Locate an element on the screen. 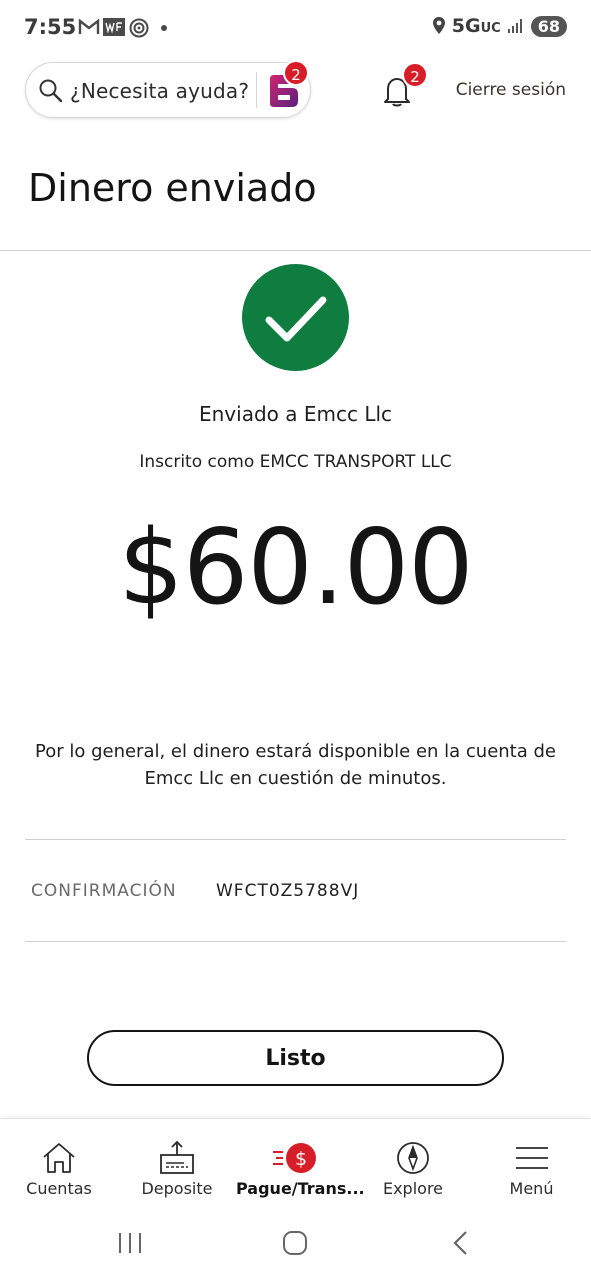 The image size is (591, 1280). nav-label-explore: Explore is located at coordinates (413, 1188).